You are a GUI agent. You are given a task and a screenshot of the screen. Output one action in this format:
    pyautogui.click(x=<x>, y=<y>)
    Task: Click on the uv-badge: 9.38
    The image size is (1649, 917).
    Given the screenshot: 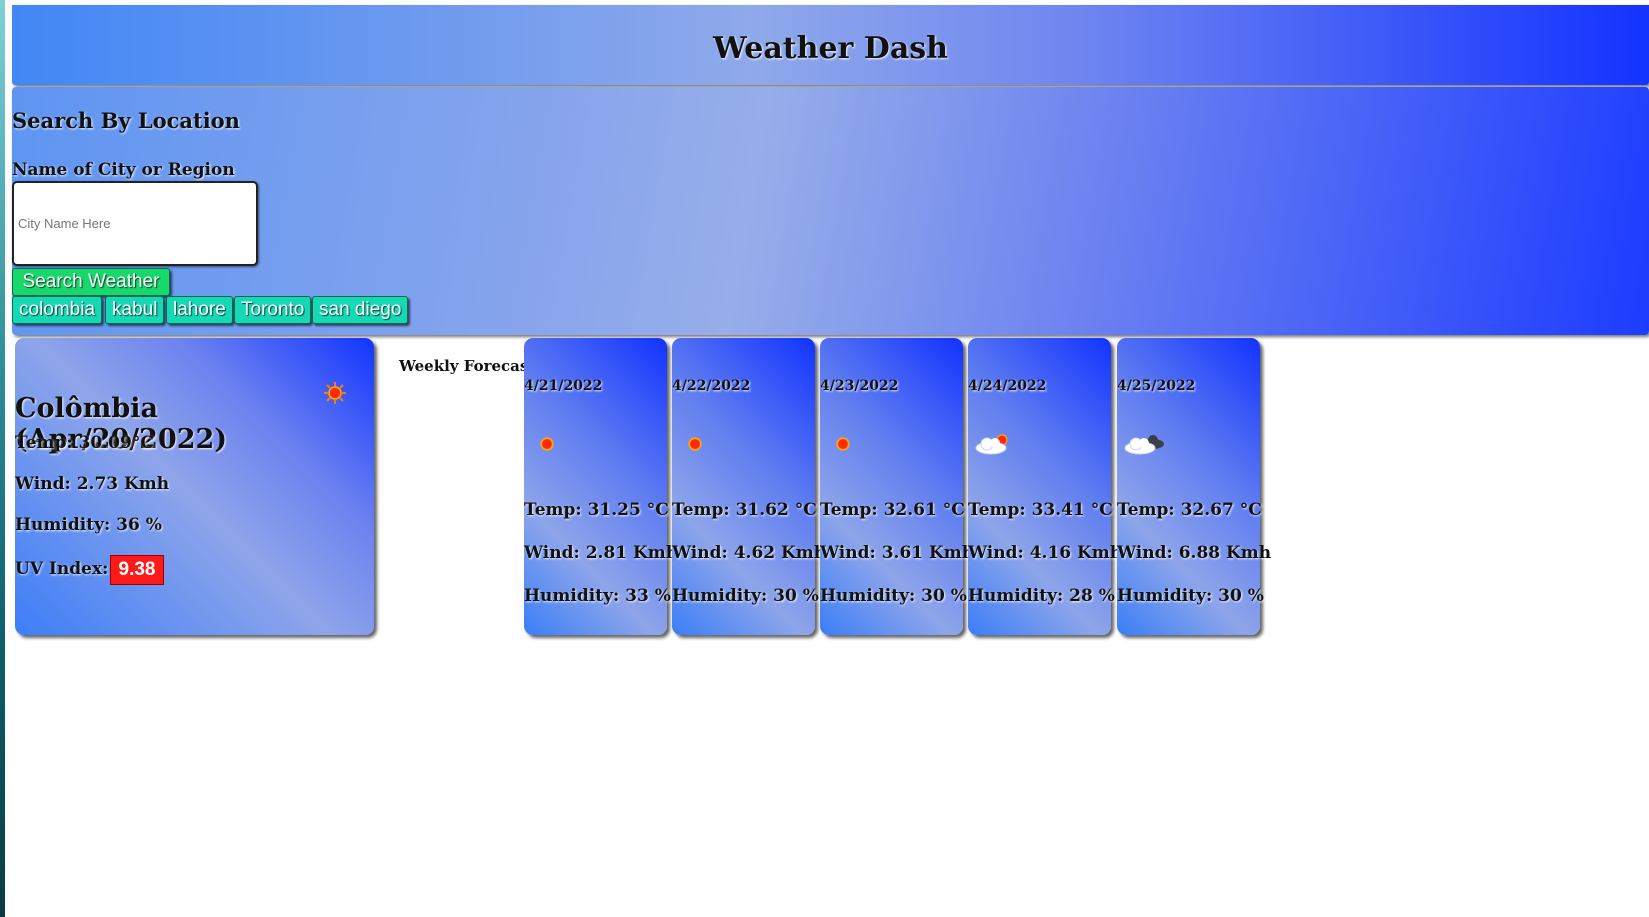 What is the action you would take?
    pyautogui.click(x=137, y=570)
    